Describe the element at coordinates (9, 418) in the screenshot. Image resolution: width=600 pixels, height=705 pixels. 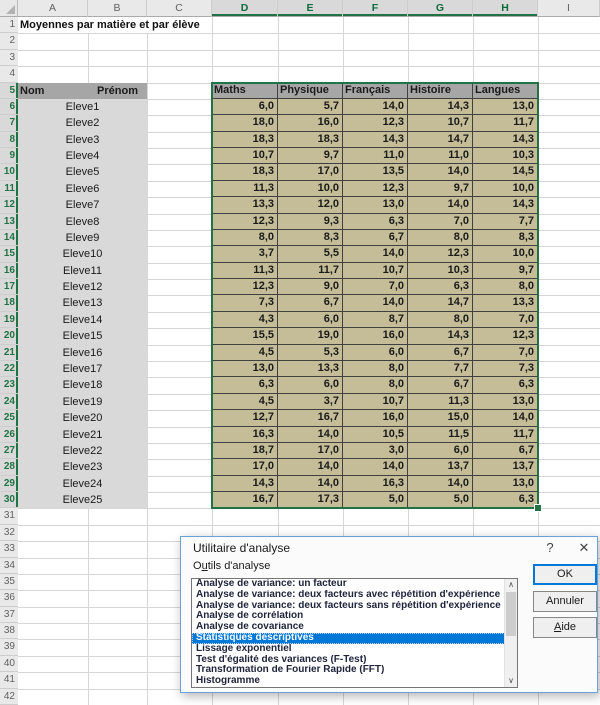
I see `row-header-25: 25` at that location.